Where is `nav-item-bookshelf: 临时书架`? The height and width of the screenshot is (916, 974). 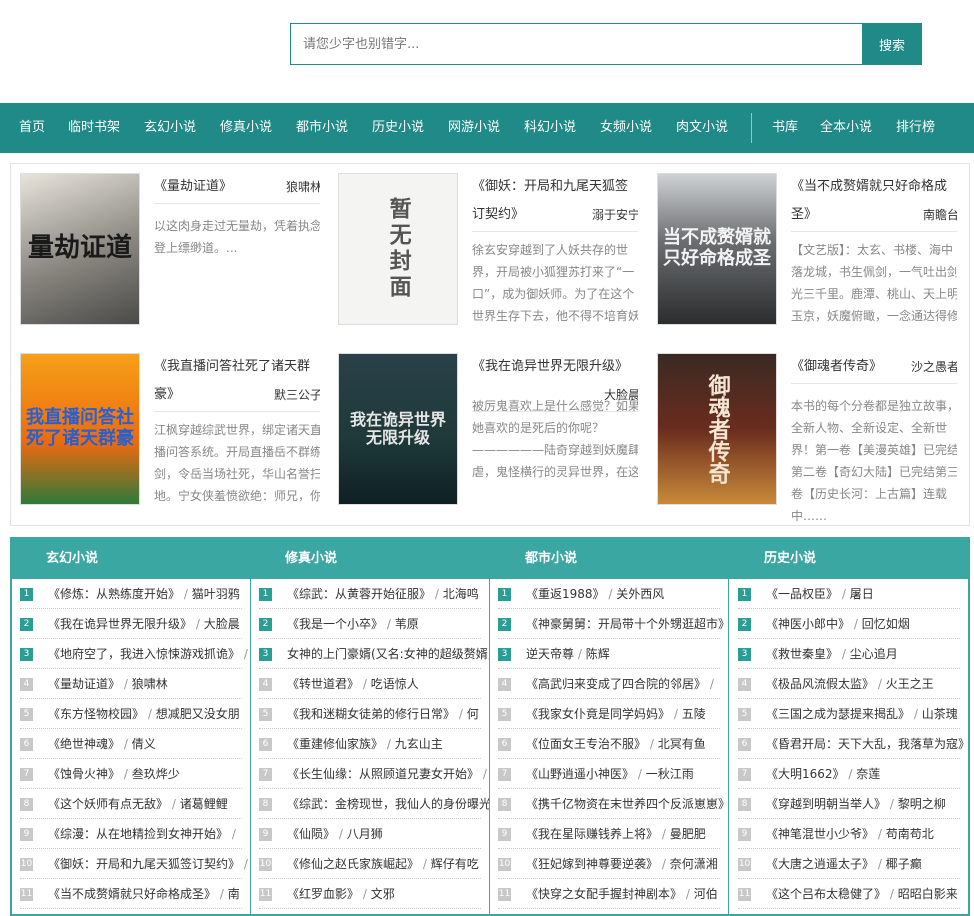
nav-item-bookshelf: 临时书架 is located at coordinates (94, 128).